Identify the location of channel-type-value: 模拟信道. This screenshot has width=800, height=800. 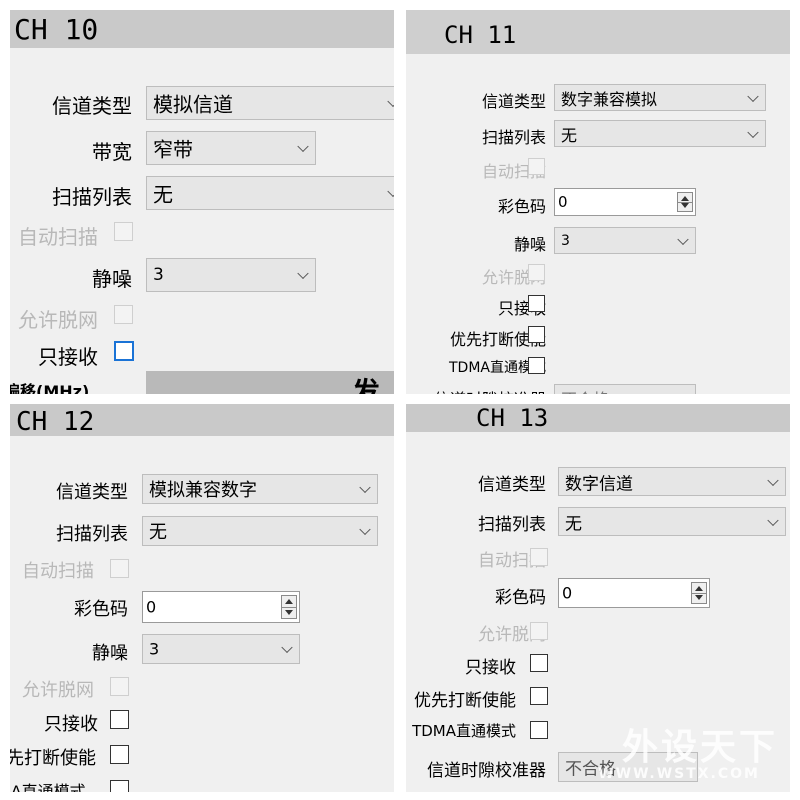
(193, 104).